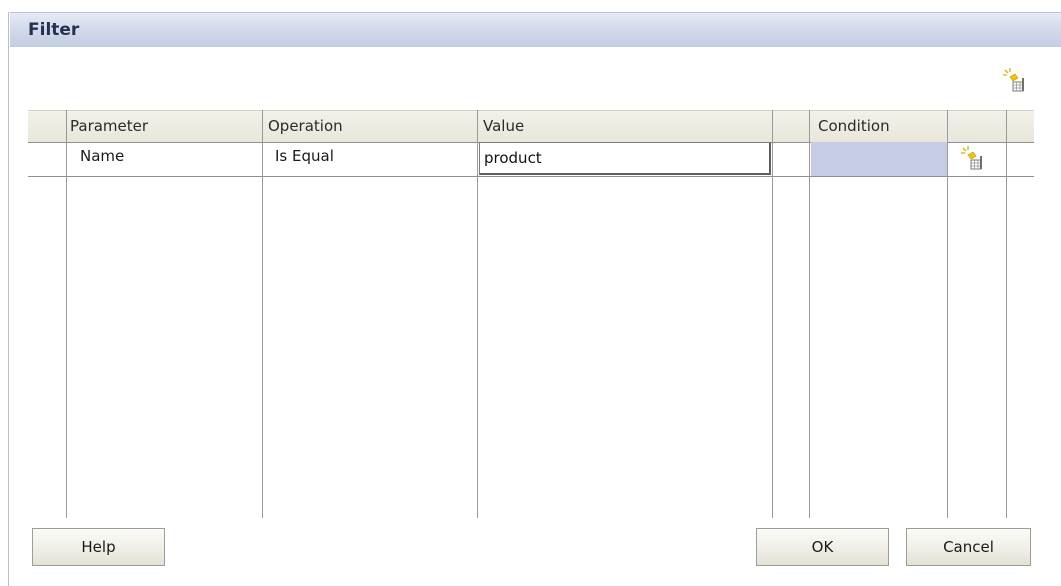  Describe the element at coordinates (305, 126) in the screenshot. I see `column-header-operation: Operation` at that location.